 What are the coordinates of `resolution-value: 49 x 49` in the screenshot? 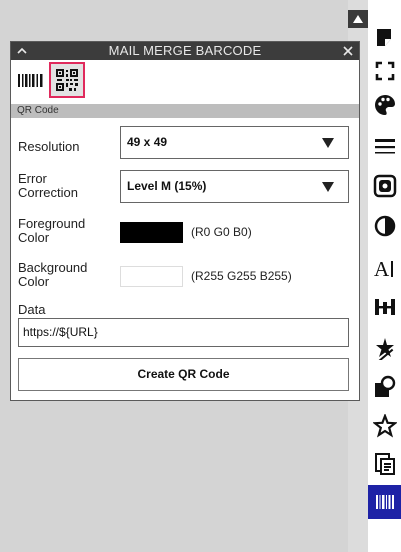 It's located at (147, 142).